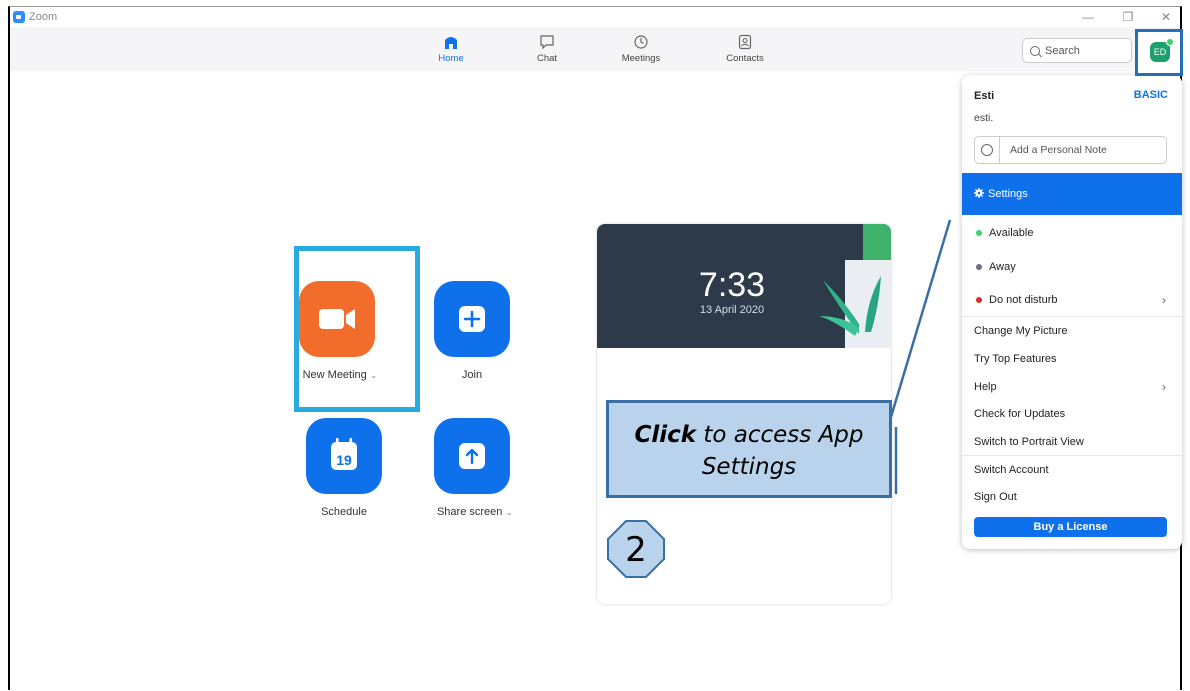  What do you see at coordinates (780, 451) in the screenshot?
I see `callout-text: to access App Settings` at bounding box center [780, 451].